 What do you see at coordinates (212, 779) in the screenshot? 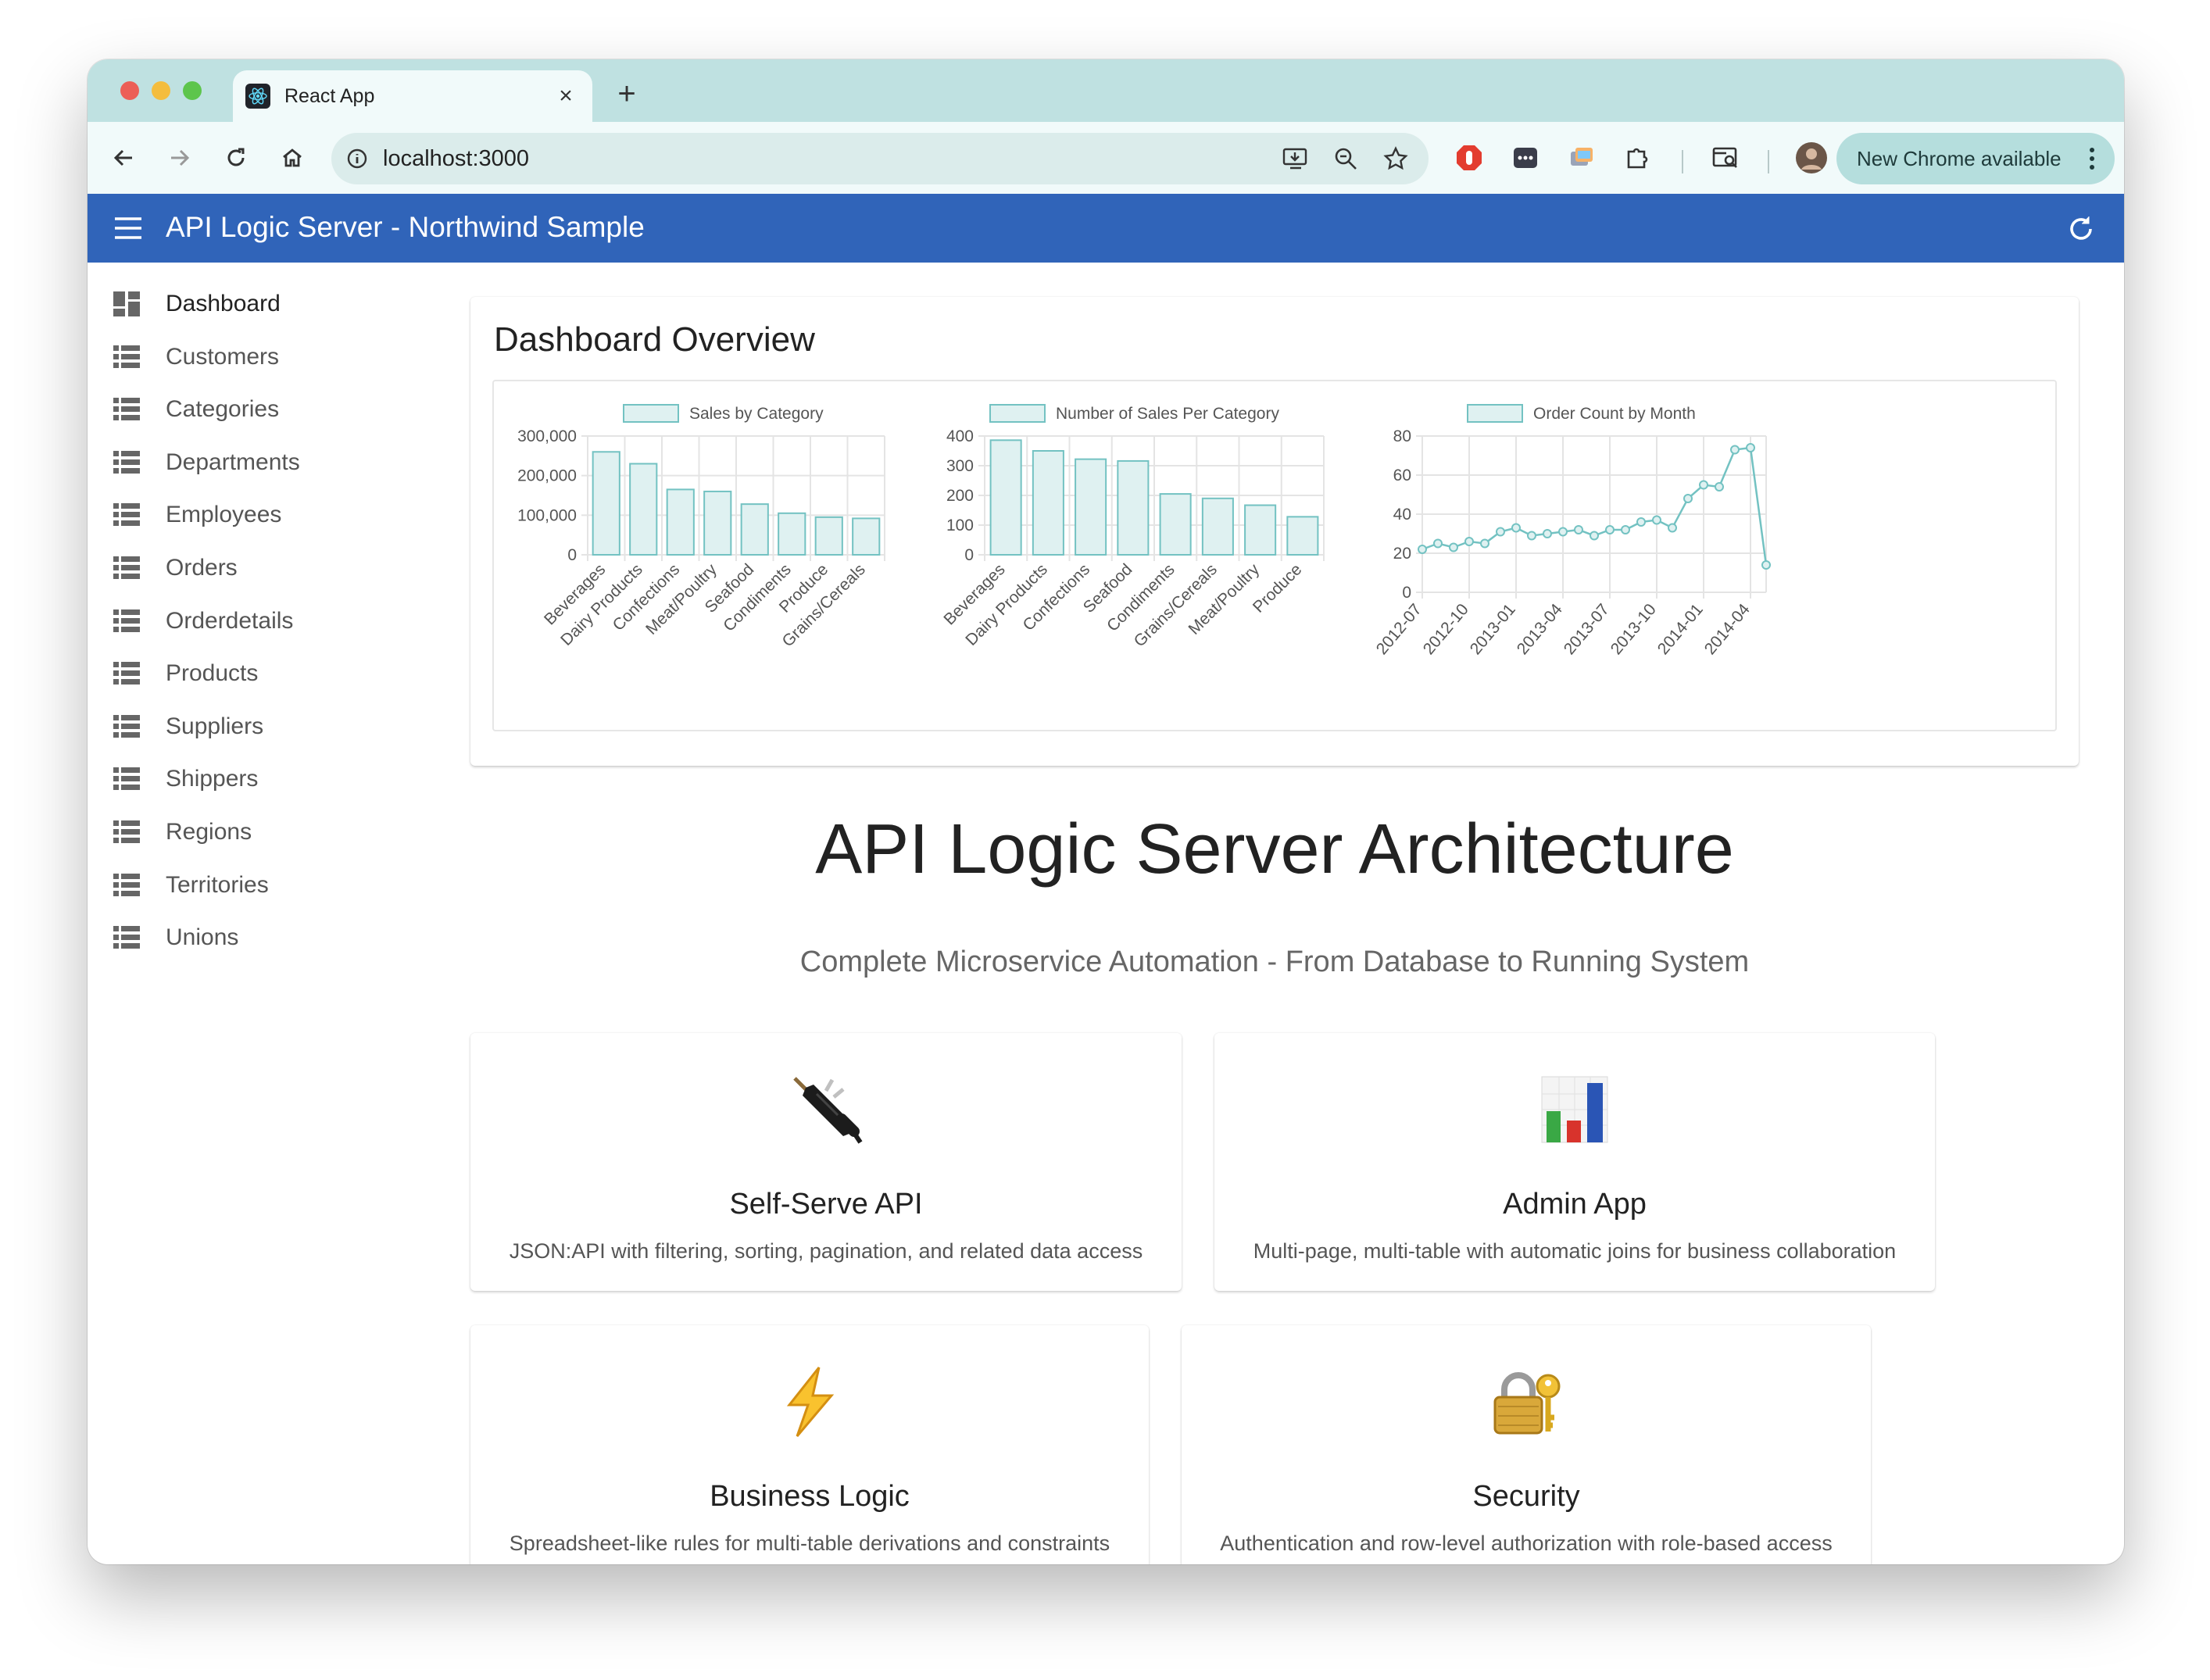
I see `sidebar-item-label: Shippers` at bounding box center [212, 779].